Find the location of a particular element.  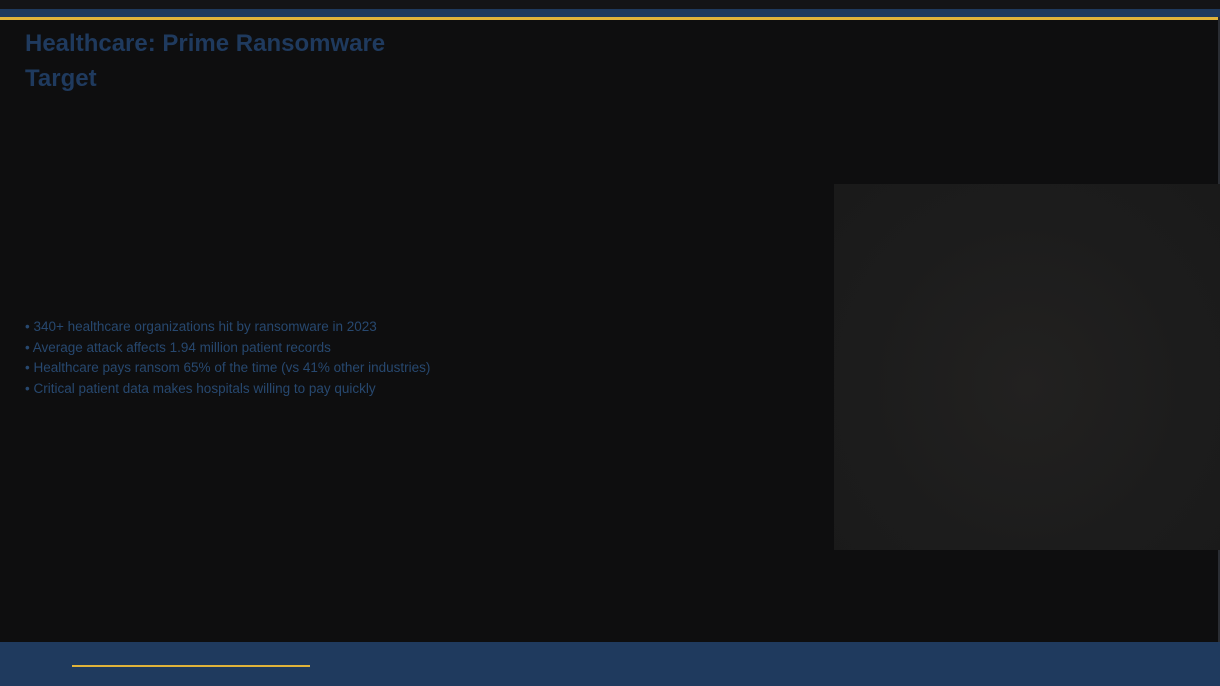

top-gold-line is located at coordinates (610, 18).